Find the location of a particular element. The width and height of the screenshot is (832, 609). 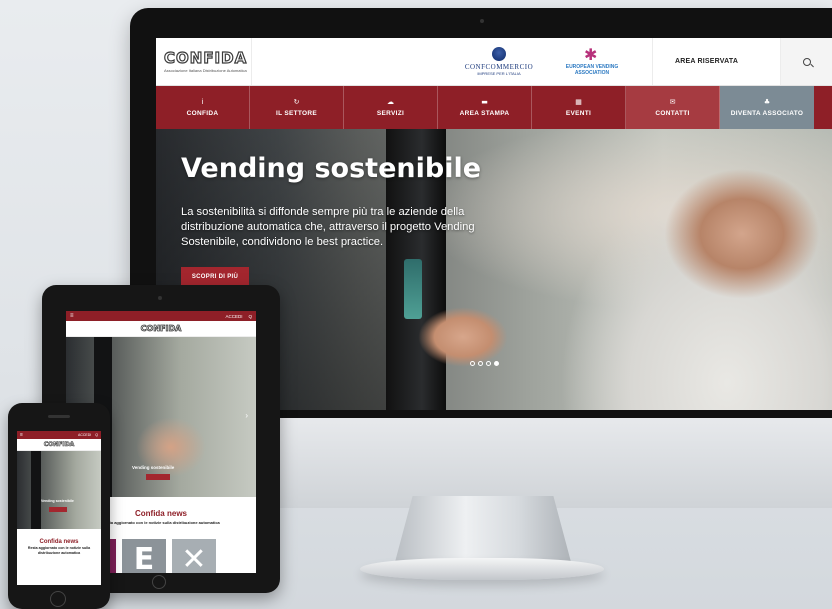

nav-item-servizi: ☁ SERVIZI is located at coordinates (391, 107).